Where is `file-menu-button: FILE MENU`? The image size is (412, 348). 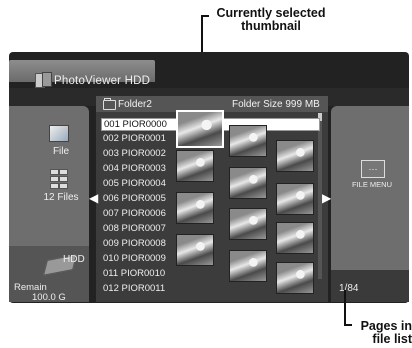
file-menu-button: FILE MENU is located at coordinates (372, 185).